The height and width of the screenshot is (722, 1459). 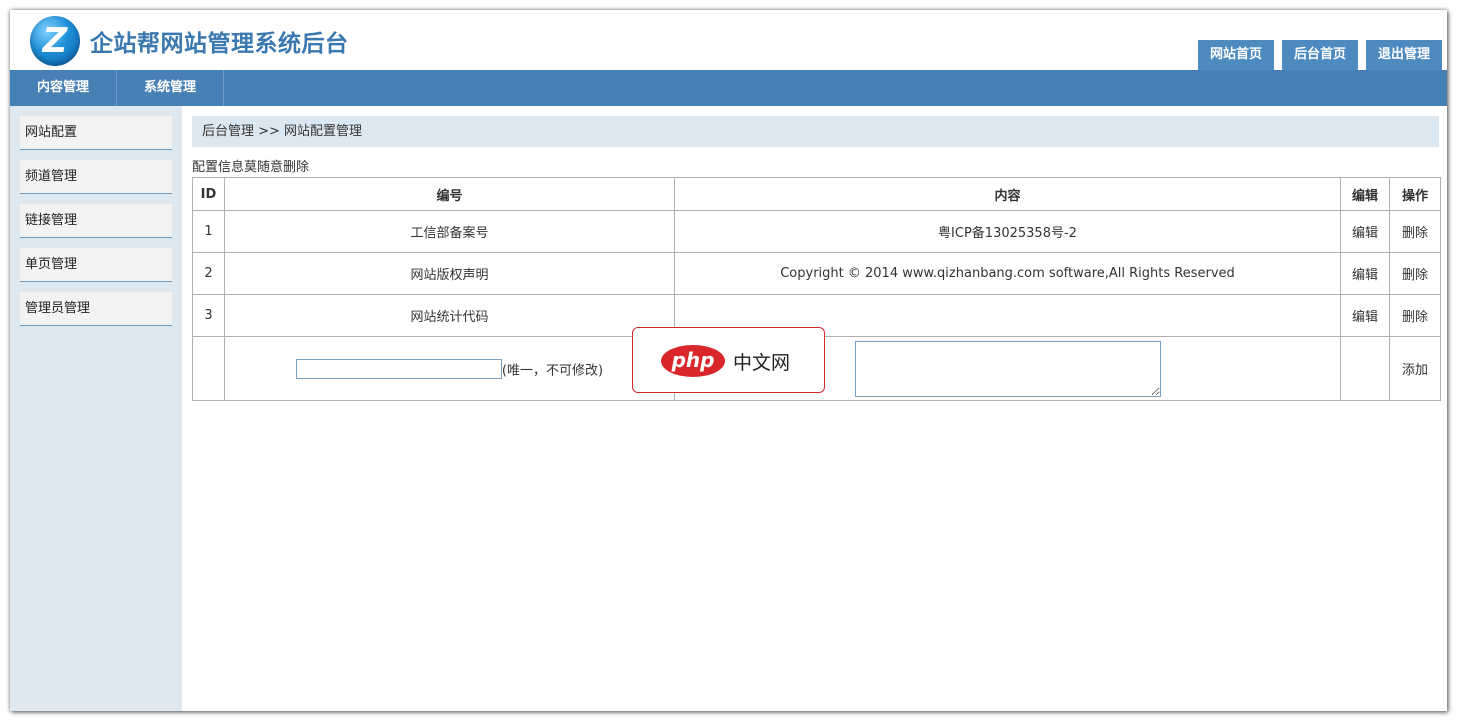 I want to click on sidebar-item-single-pages: 单页管理, so click(x=96, y=265).